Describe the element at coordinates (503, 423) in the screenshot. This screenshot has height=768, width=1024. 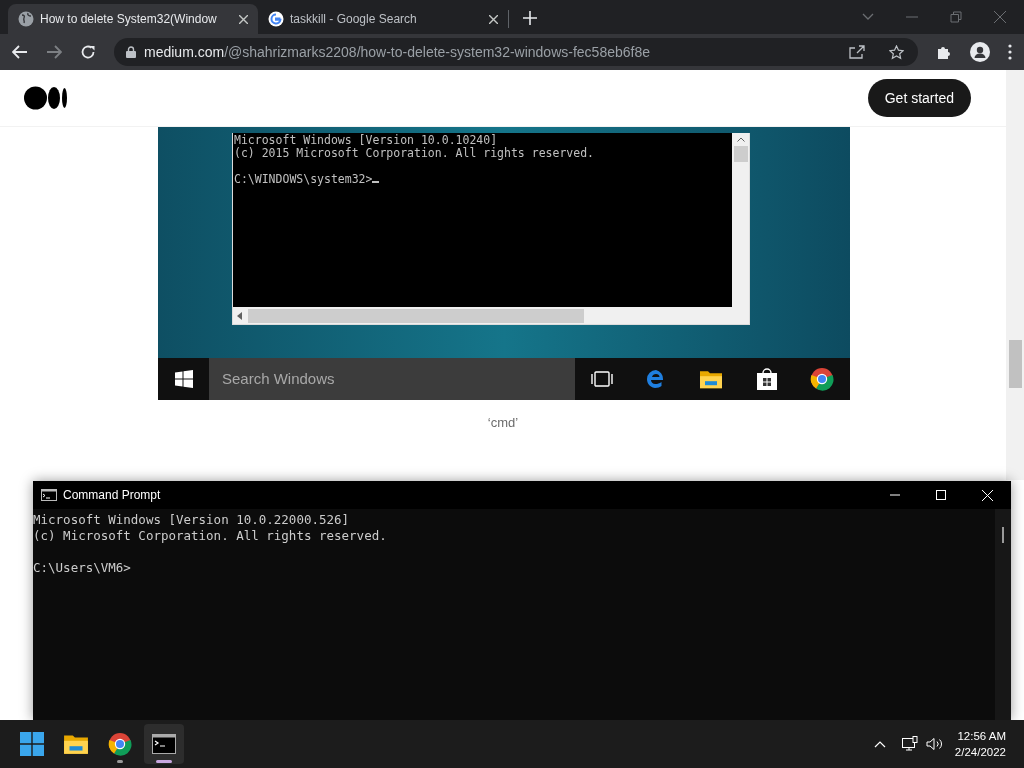
I see `image-caption: ‘cmd’` at that location.